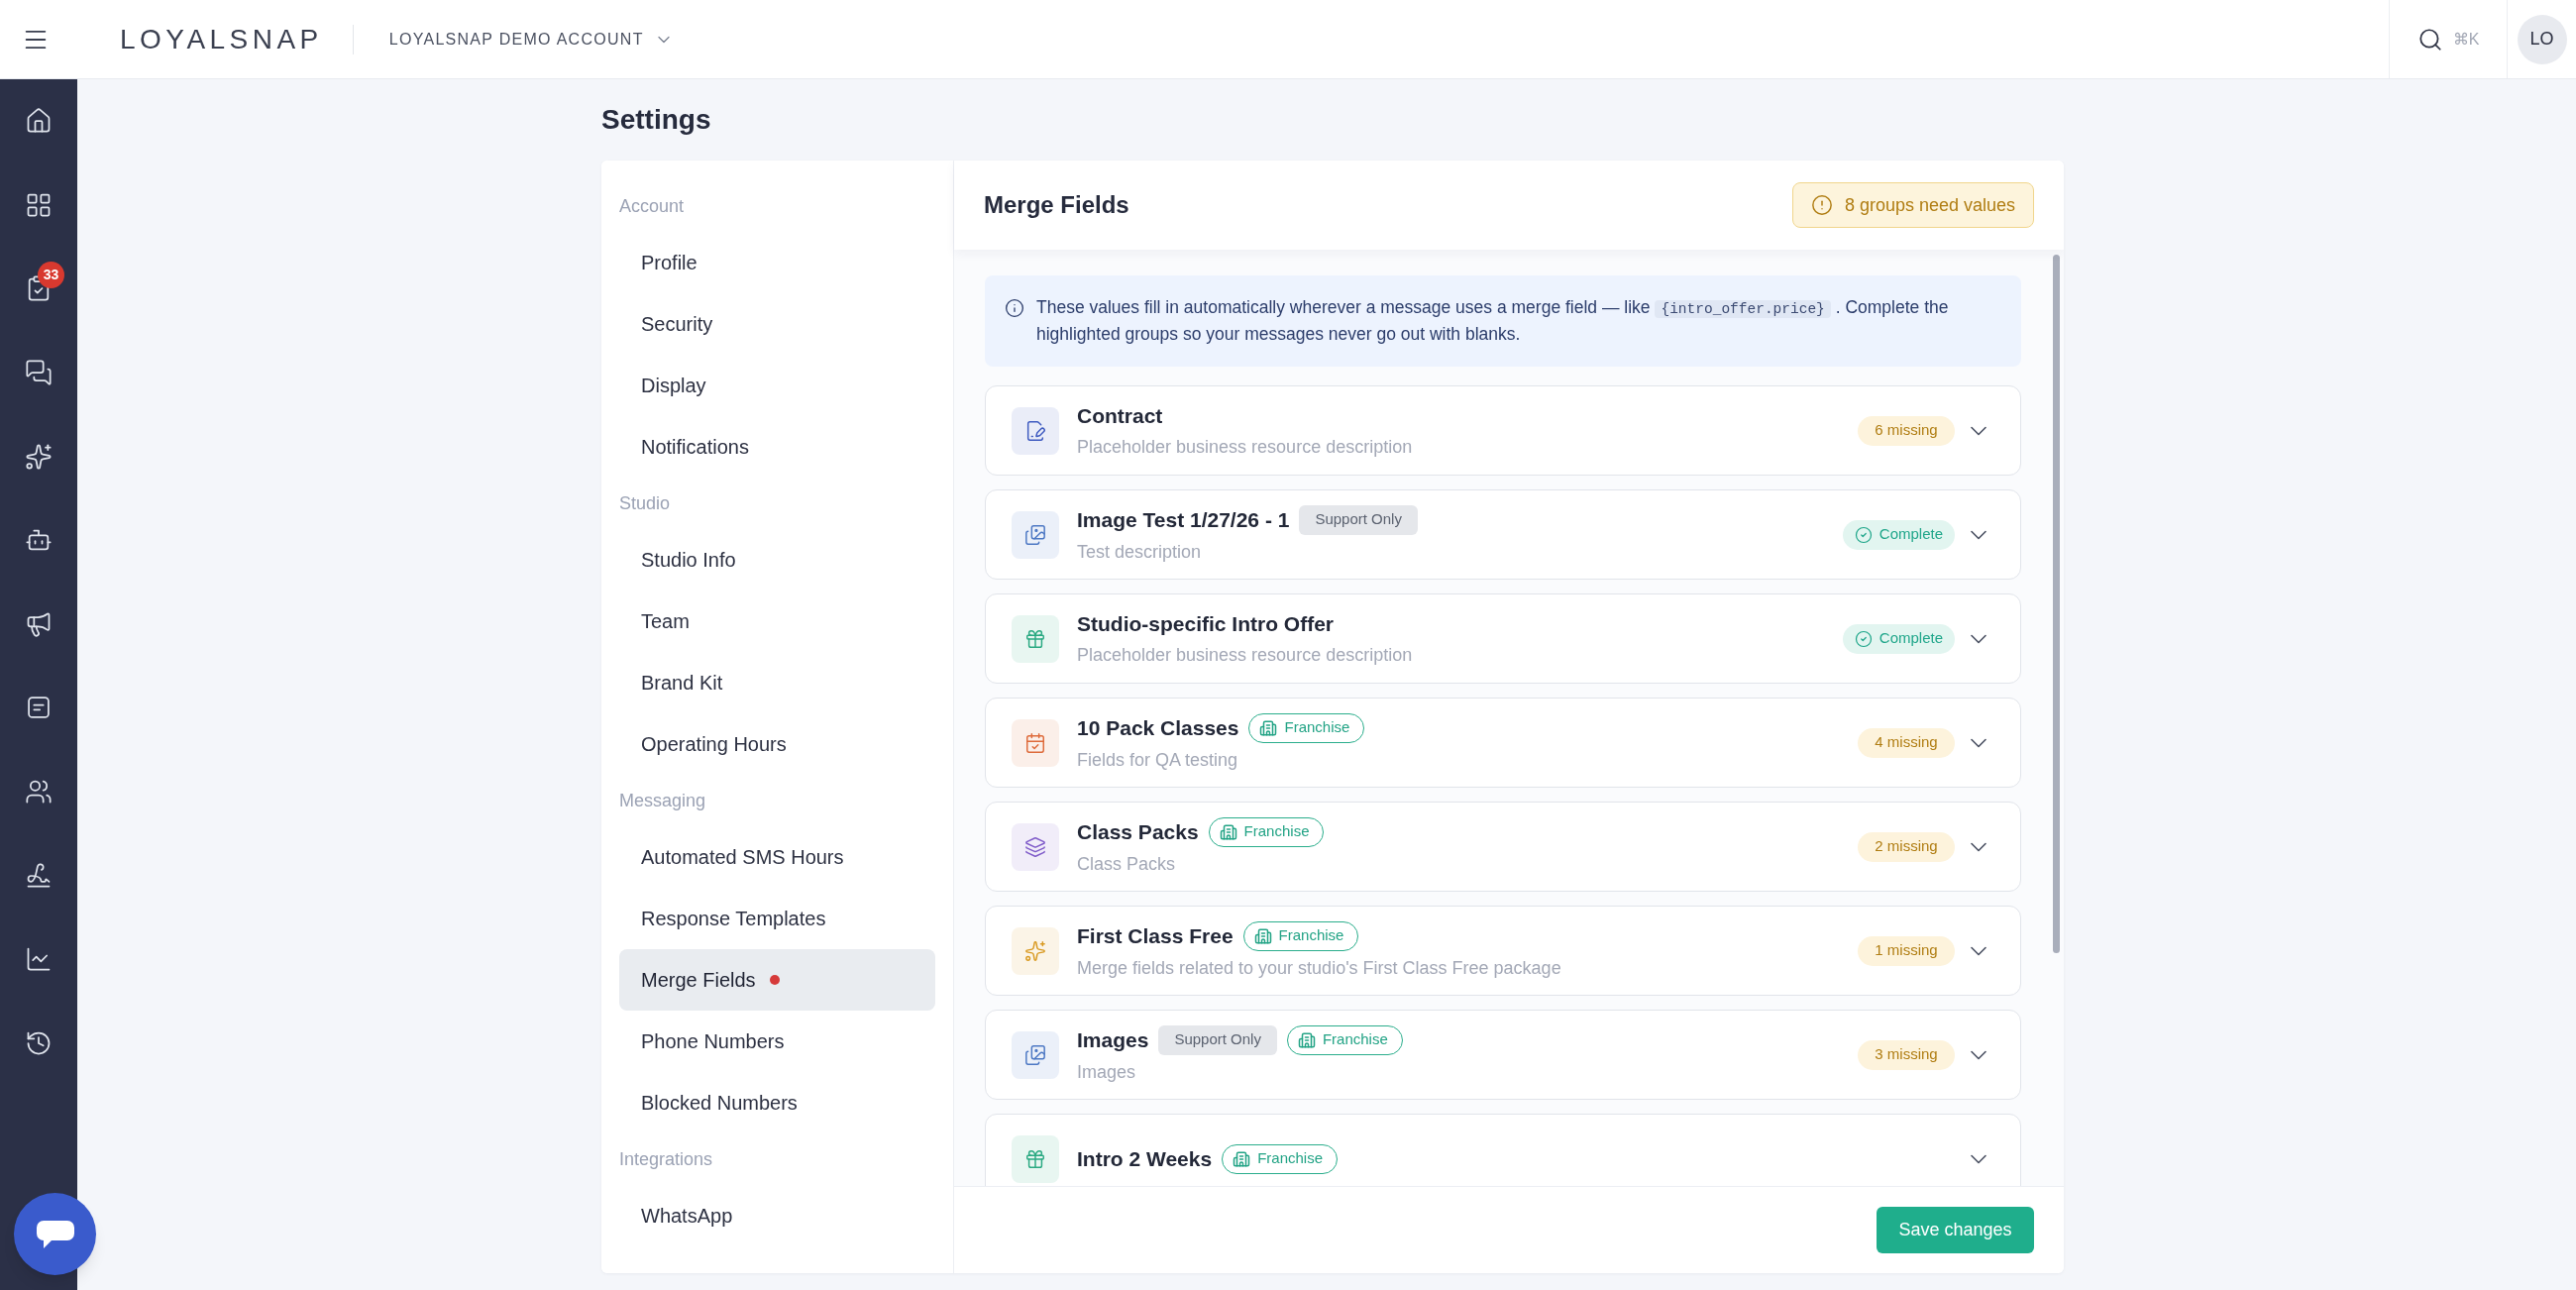 The height and width of the screenshot is (1290, 2576). What do you see at coordinates (221, 39) in the screenshot?
I see `logo-wordmark: LOYALSNAP` at bounding box center [221, 39].